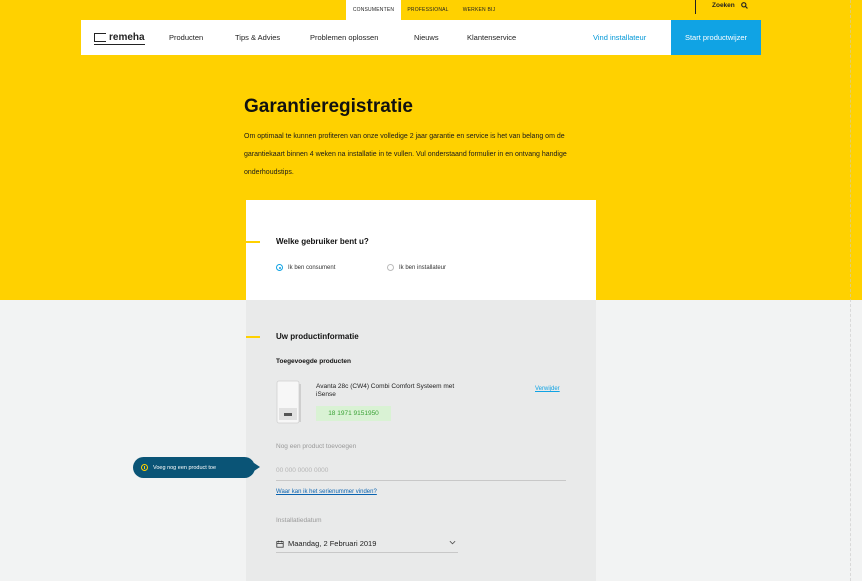 This screenshot has width=862, height=581. What do you see at coordinates (312, 267) in the screenshot?
I see `radio-consumer-label: Ik ben consument` at bounding box center [312, 267].